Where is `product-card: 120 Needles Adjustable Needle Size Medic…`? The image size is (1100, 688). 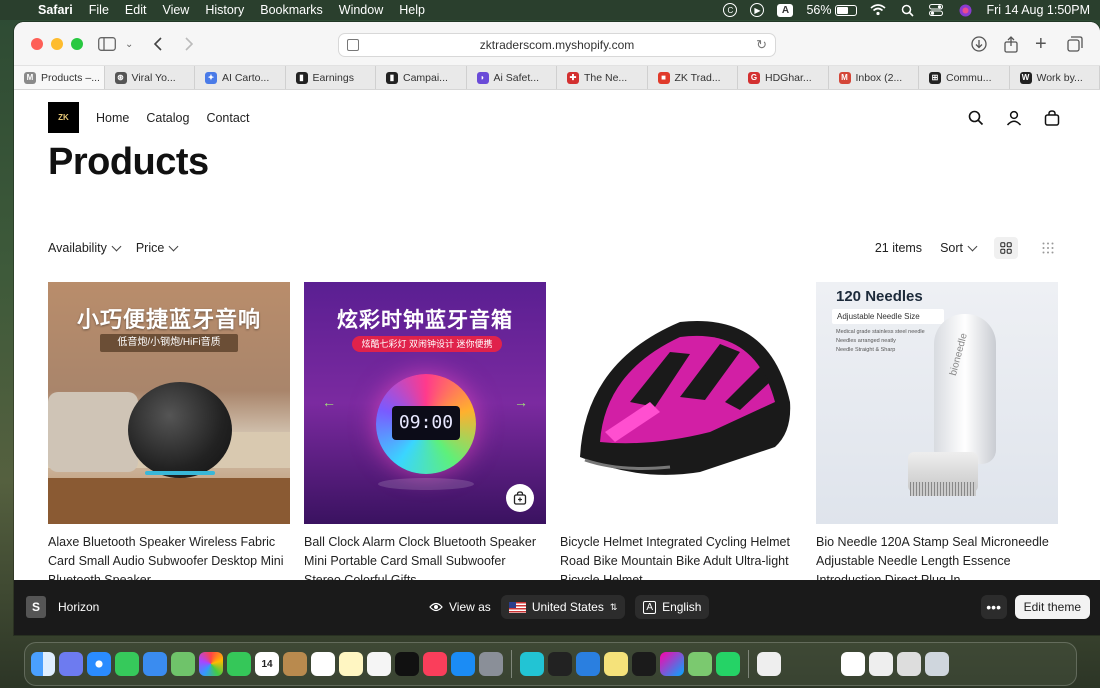
product-card: 120 Needles Adjustable Needle Size Medic… is located at coordinates (937, 431).